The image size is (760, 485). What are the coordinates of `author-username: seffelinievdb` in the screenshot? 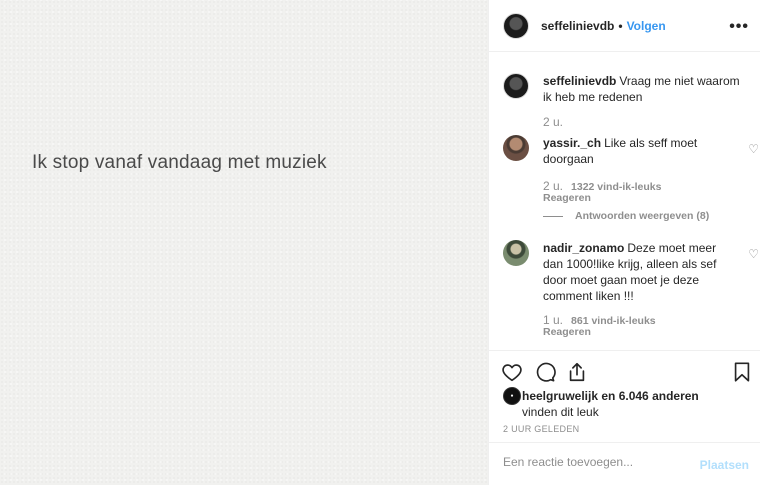 It's located at (577, 26).